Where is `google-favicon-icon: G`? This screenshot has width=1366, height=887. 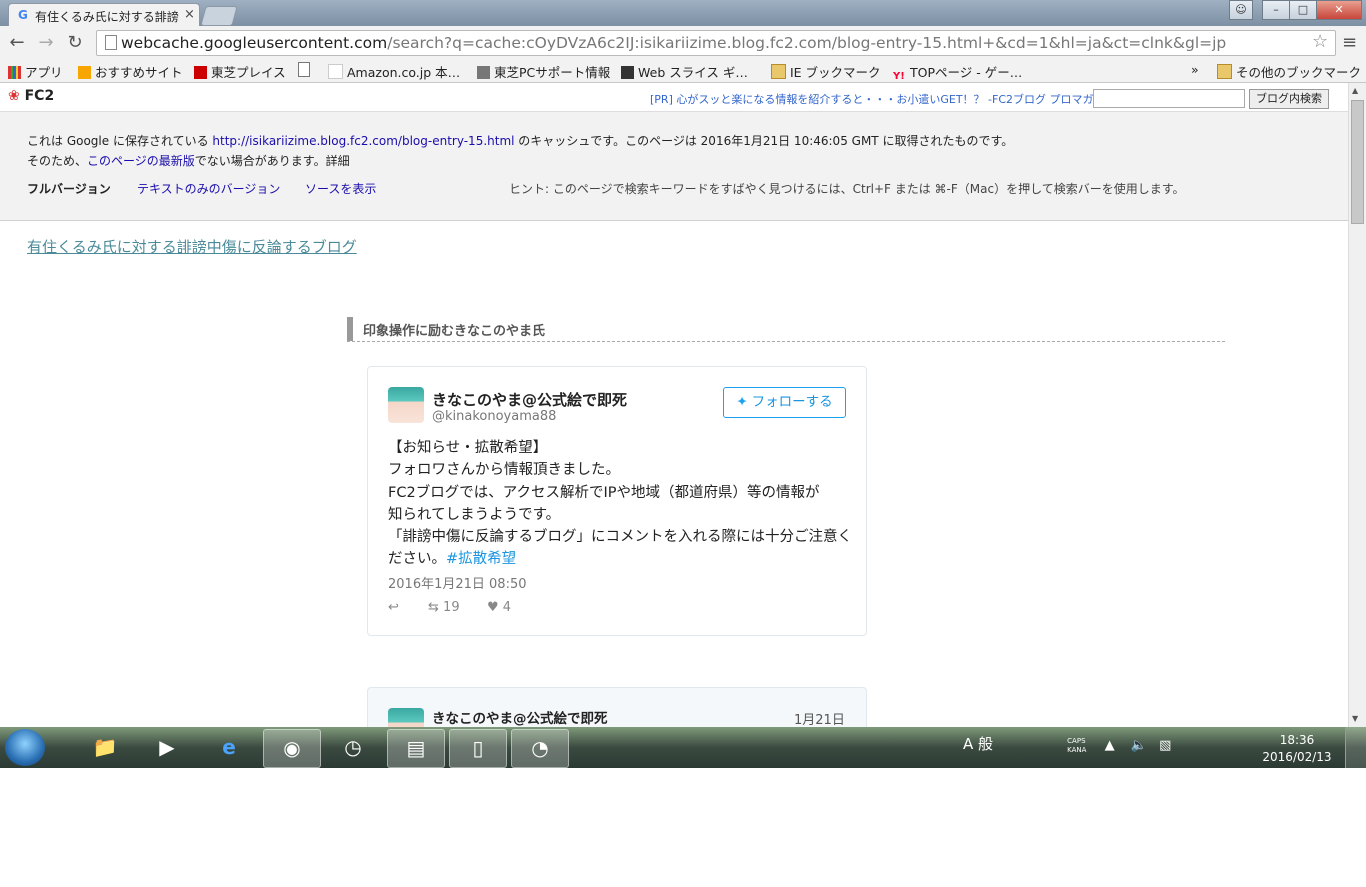 google-favicon-icon: G is located at coordinates (23, 15).